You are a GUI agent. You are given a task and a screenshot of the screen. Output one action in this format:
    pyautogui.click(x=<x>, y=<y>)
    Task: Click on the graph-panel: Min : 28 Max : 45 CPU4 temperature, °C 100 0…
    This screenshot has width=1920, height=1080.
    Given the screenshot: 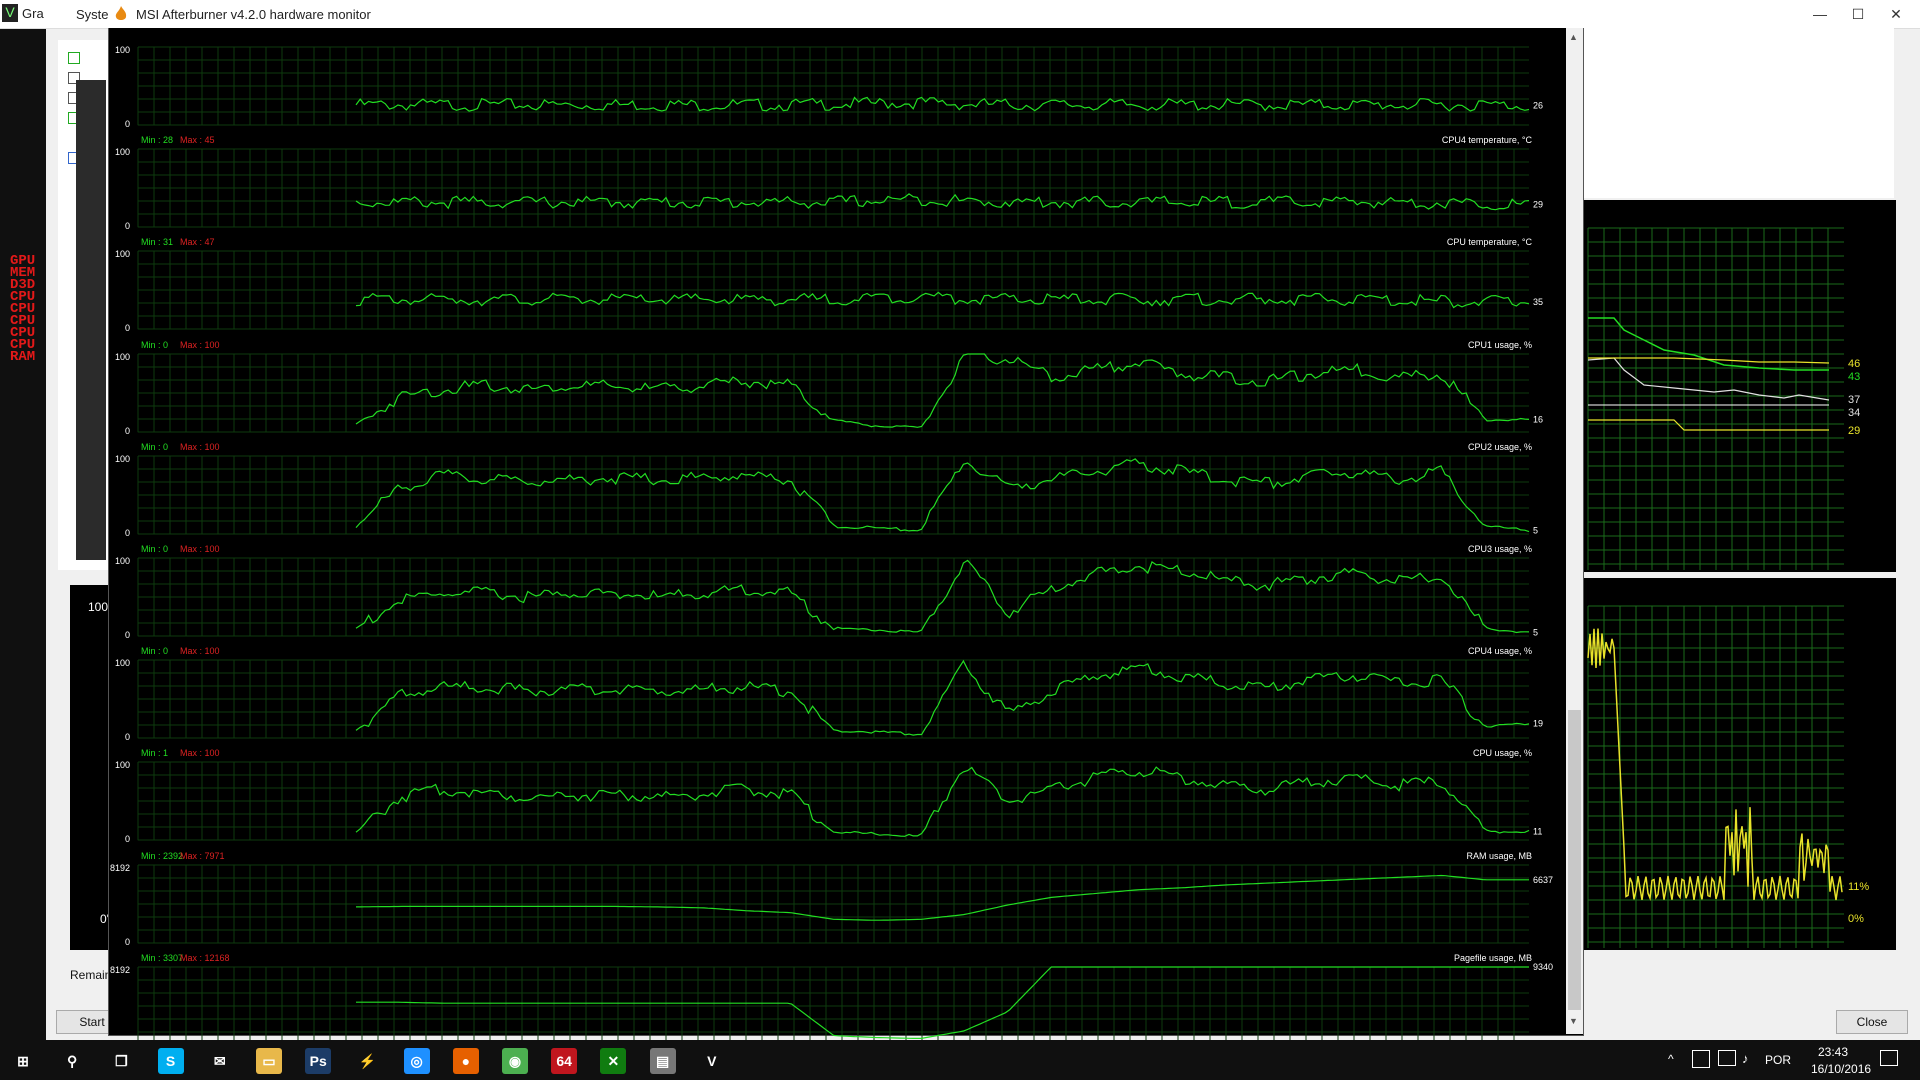 What is the action you would take?
    pyautogui.click(x=829, y=183)
    